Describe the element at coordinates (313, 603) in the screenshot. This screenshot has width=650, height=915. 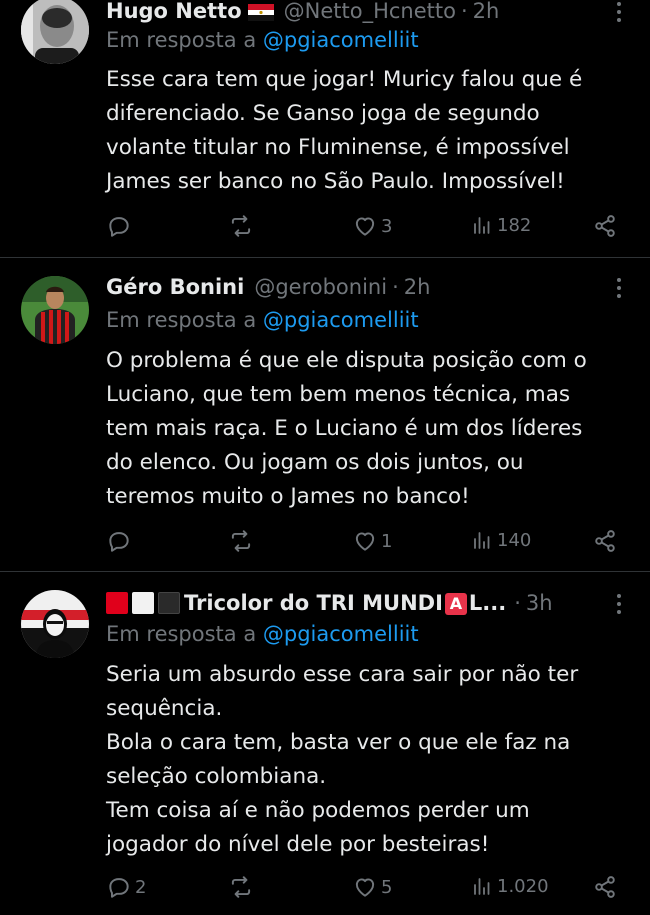
I see `display-name-part: Tricolor do TRI MUNDI` at that location.